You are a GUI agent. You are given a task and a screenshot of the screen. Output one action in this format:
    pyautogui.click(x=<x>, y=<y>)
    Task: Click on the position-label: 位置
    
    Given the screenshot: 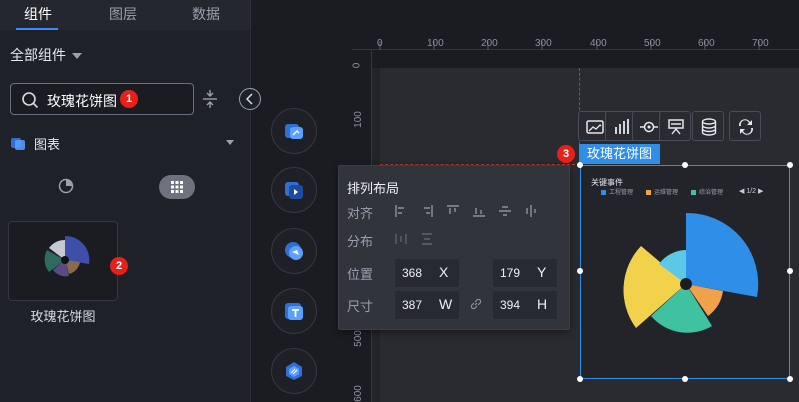 What is the action you would take?
    pyautogui.click(x=360, y=274)
    